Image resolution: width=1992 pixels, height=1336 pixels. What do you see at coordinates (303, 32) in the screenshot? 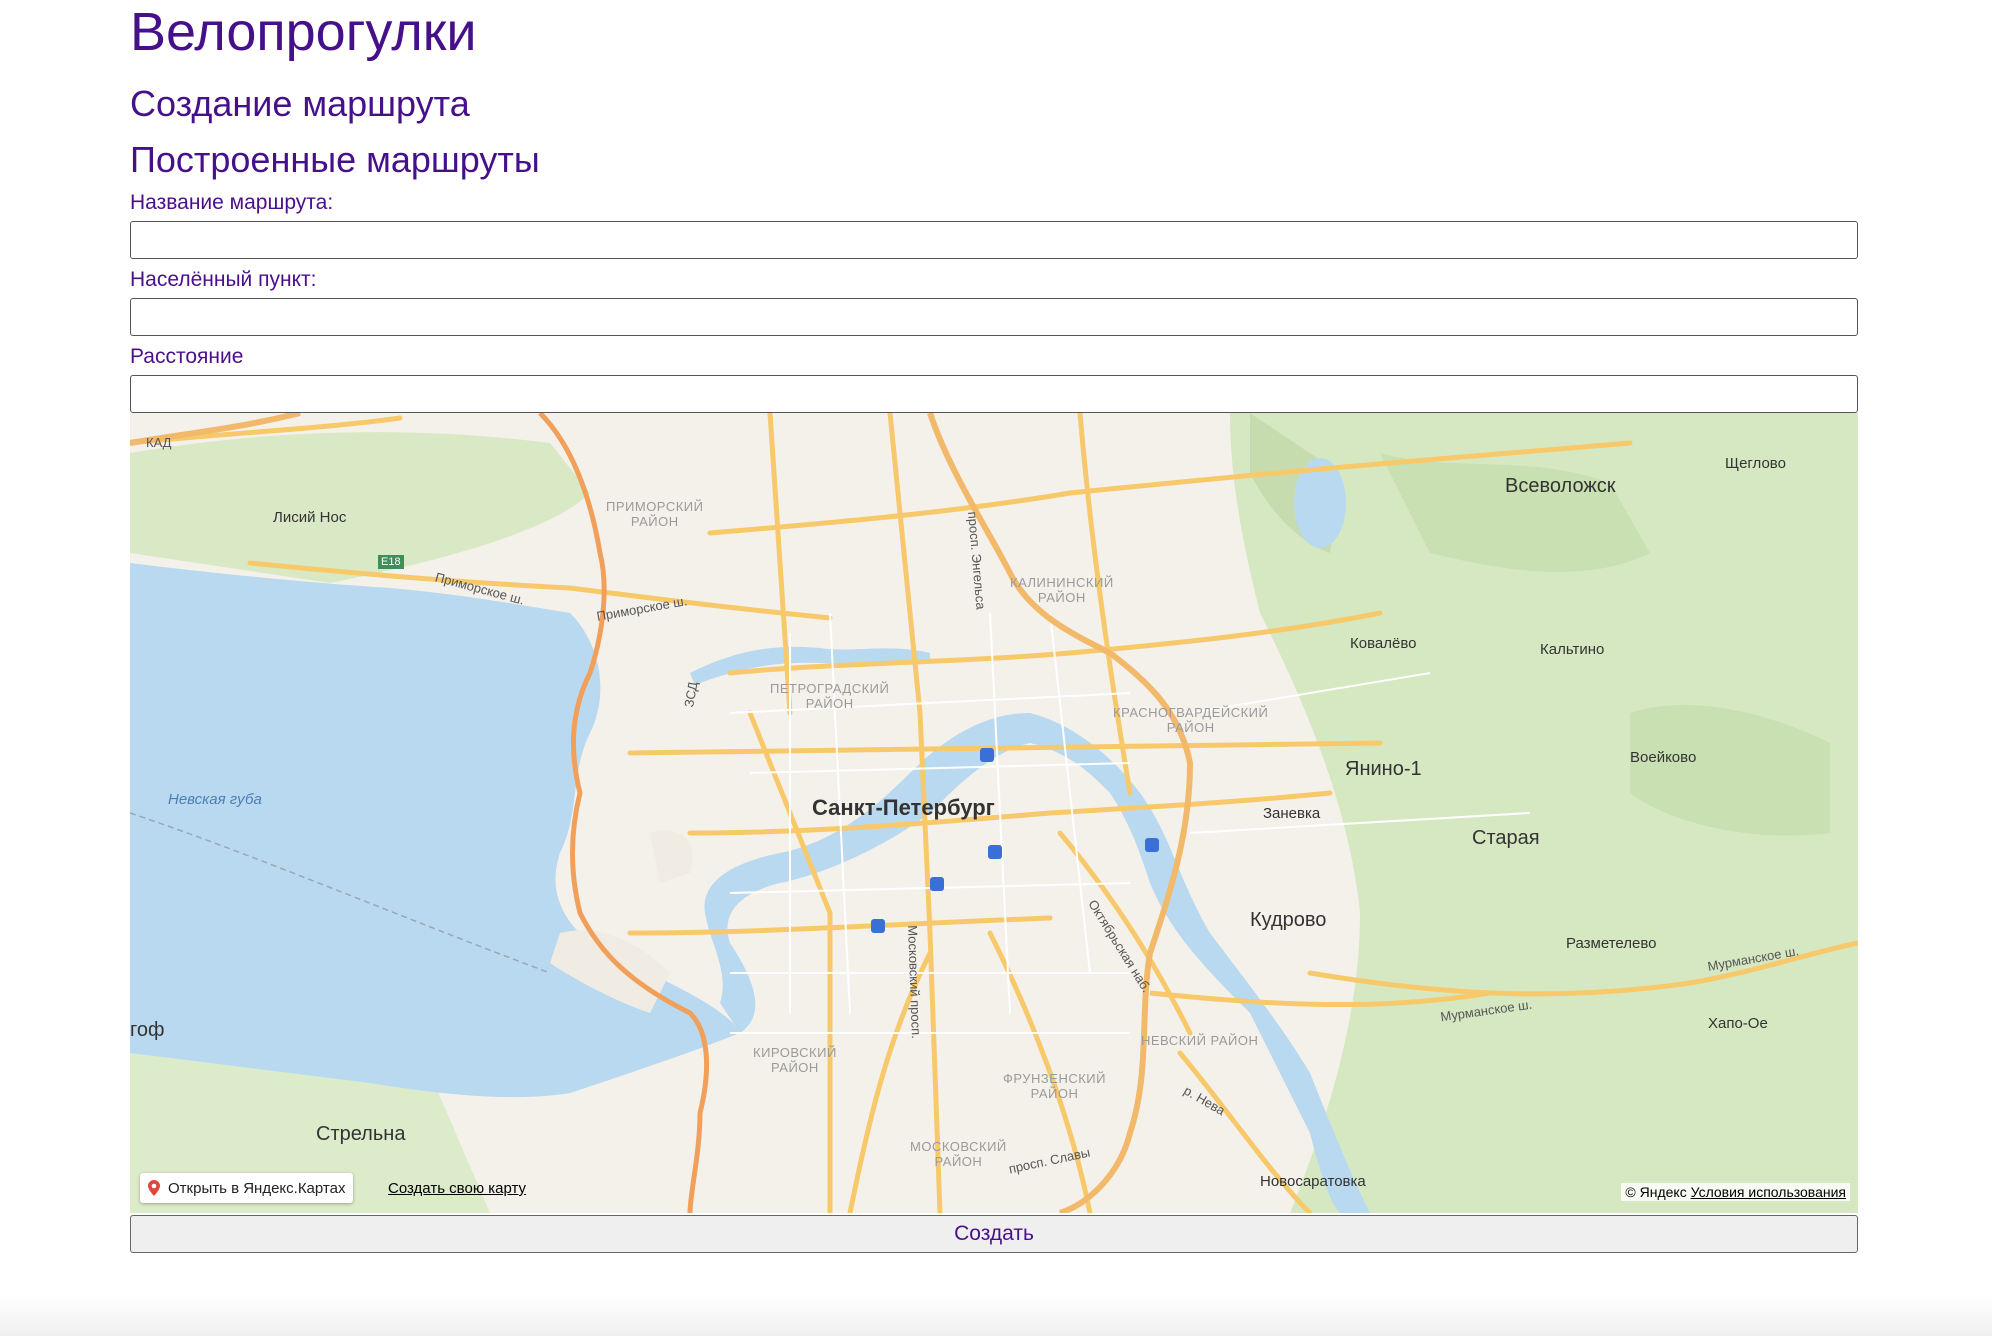
I see `site-title: Велопрогулки` at bounding box center [303, 32].